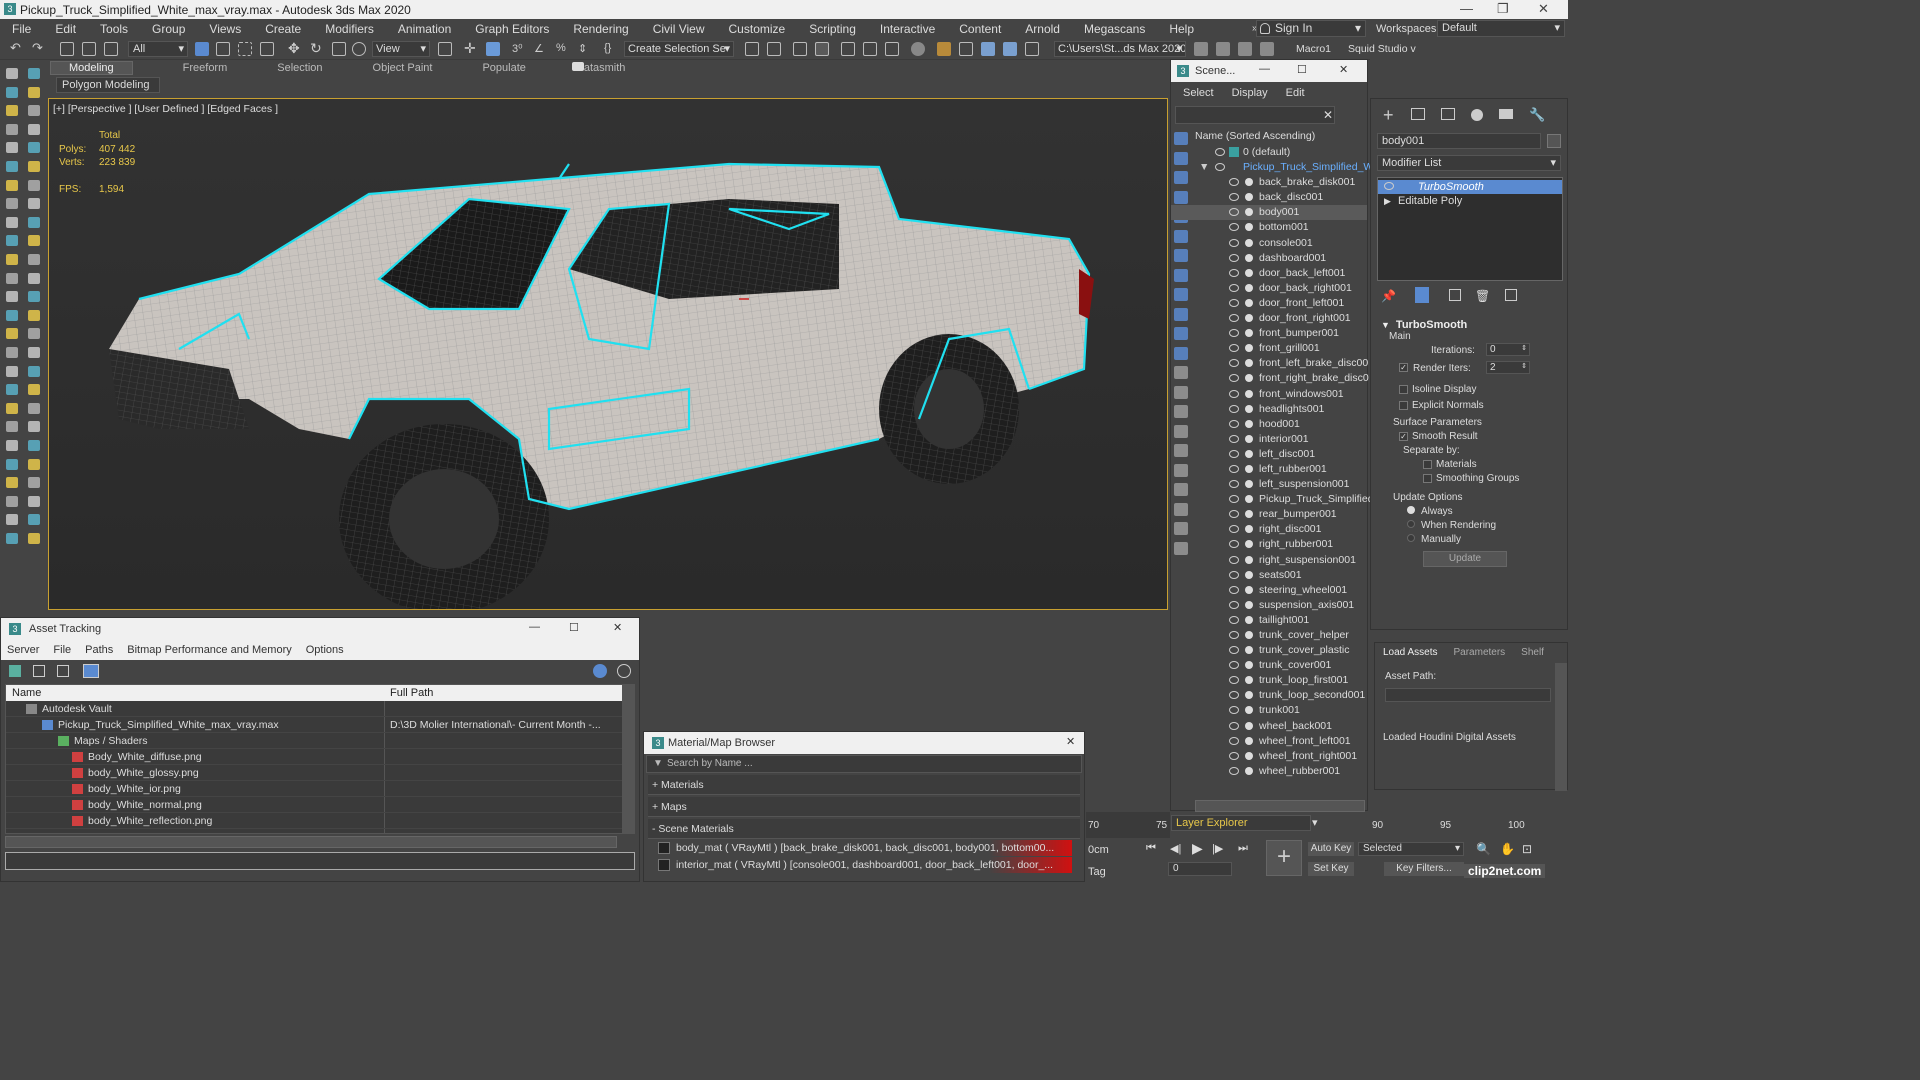 Image resolution: width=1920 pixels, height=1080 pixels. Describe the element at coordinates (1554, 141) in the screenshot. I see `object-color-swatch` at that location.